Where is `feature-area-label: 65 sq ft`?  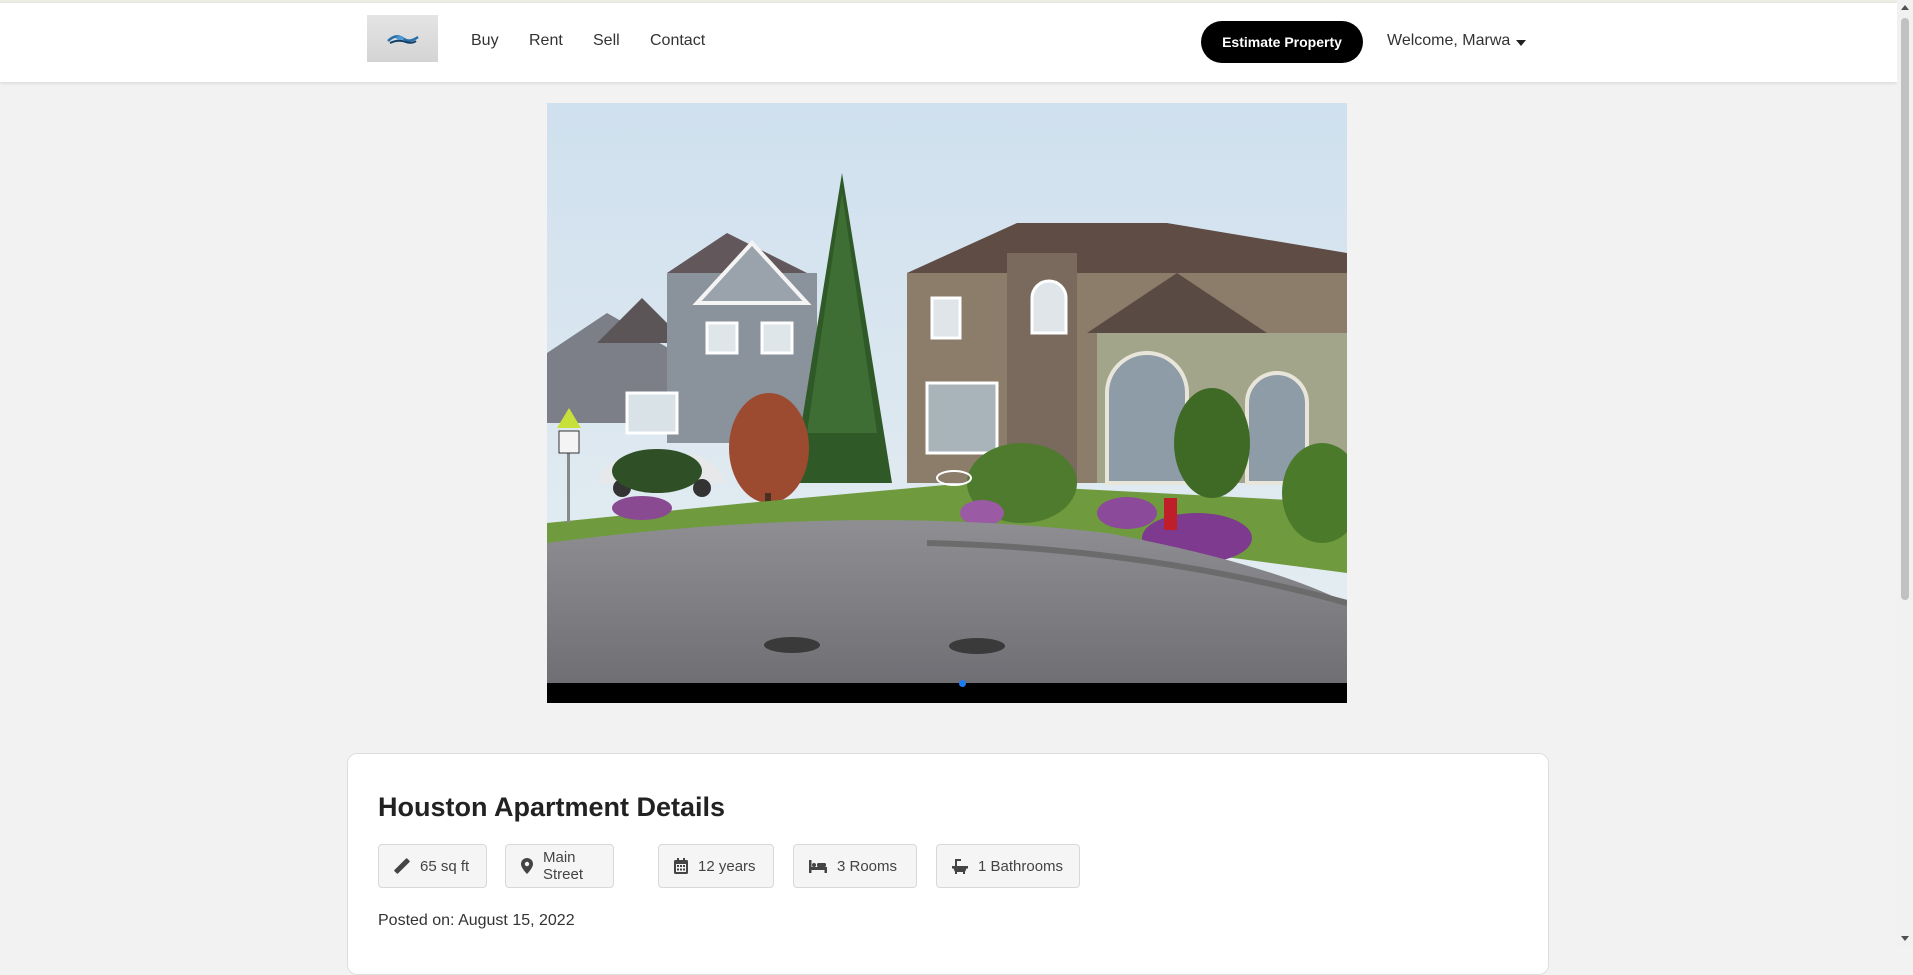
feature-area-label: 65 sq ft is located at coordinates (445, 866).